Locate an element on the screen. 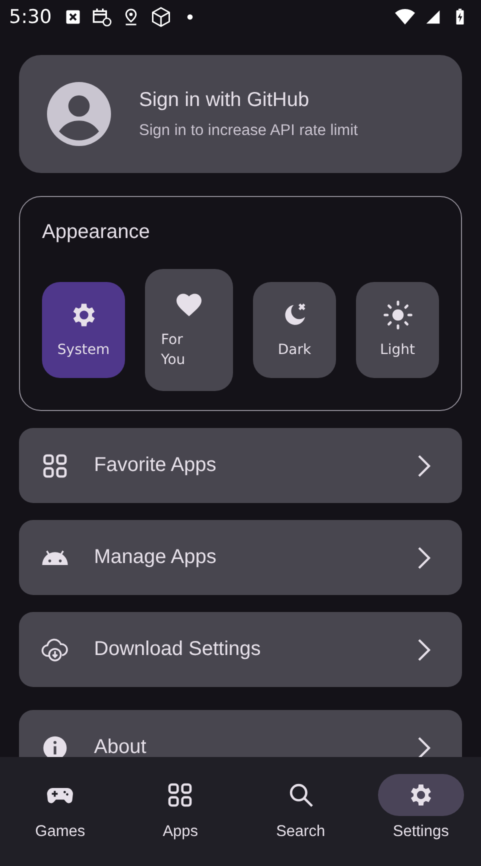 This screenshot has height=866, width=481. theme-option-button: Dark is located at coordinates (294, 330).